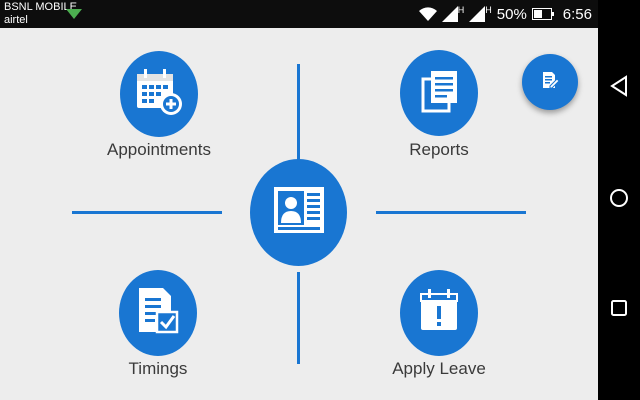 The image size is (640, 400). What do you see at coordinates (158, 368) in the screenshot?
I see `timings-label: Timings` at bounding box center [158, 368].